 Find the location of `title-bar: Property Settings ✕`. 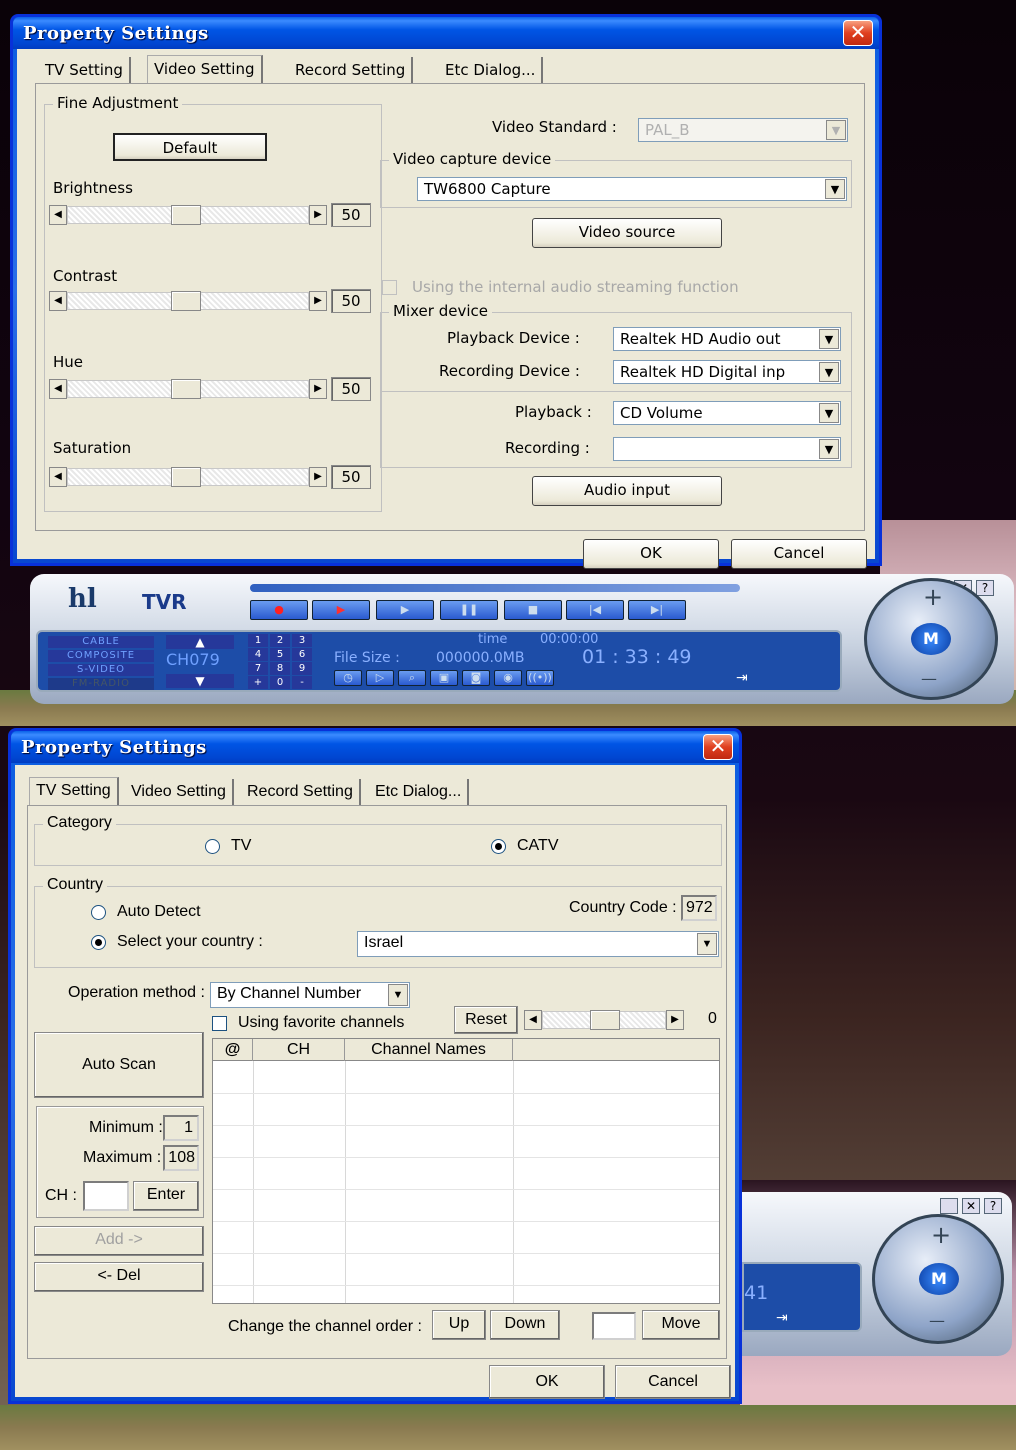

title-bar: Property Settings ✕ is located at coordinates (375, 747).